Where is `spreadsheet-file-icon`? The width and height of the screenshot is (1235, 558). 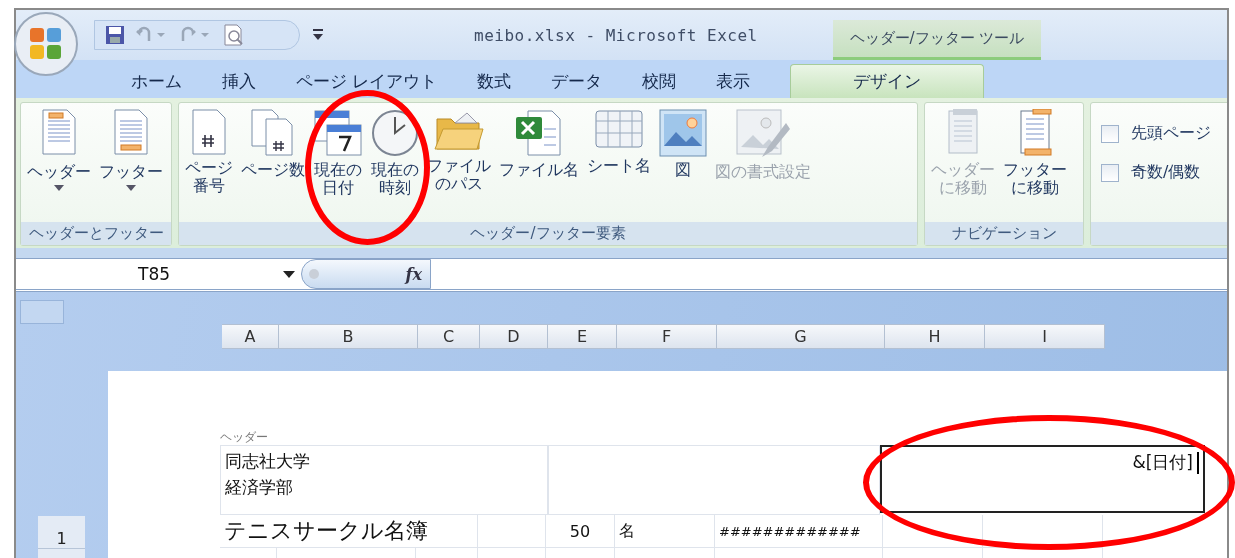
spreadsheet-file-icon is located at coordinates (539, 133).